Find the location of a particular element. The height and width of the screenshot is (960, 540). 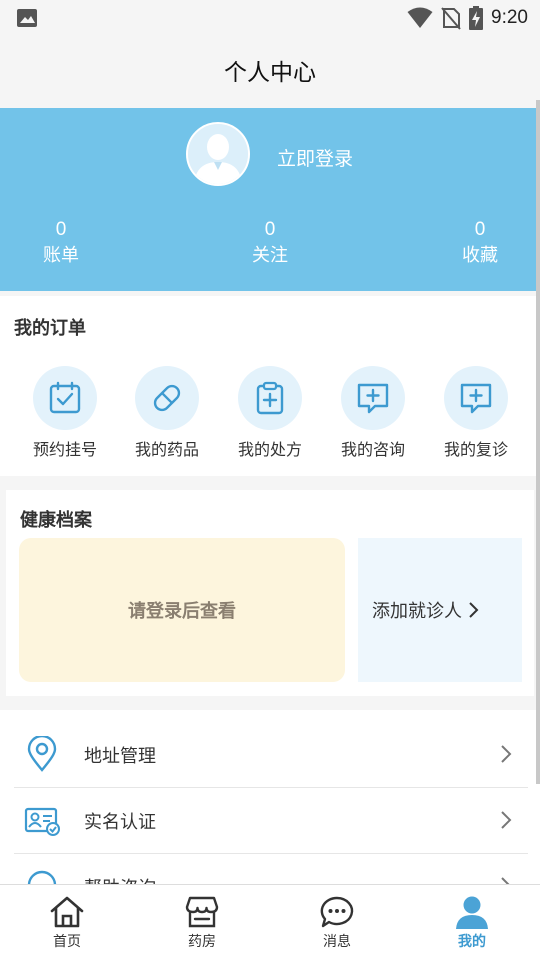

calendar-check-icon is located at coordinates (65, 397).